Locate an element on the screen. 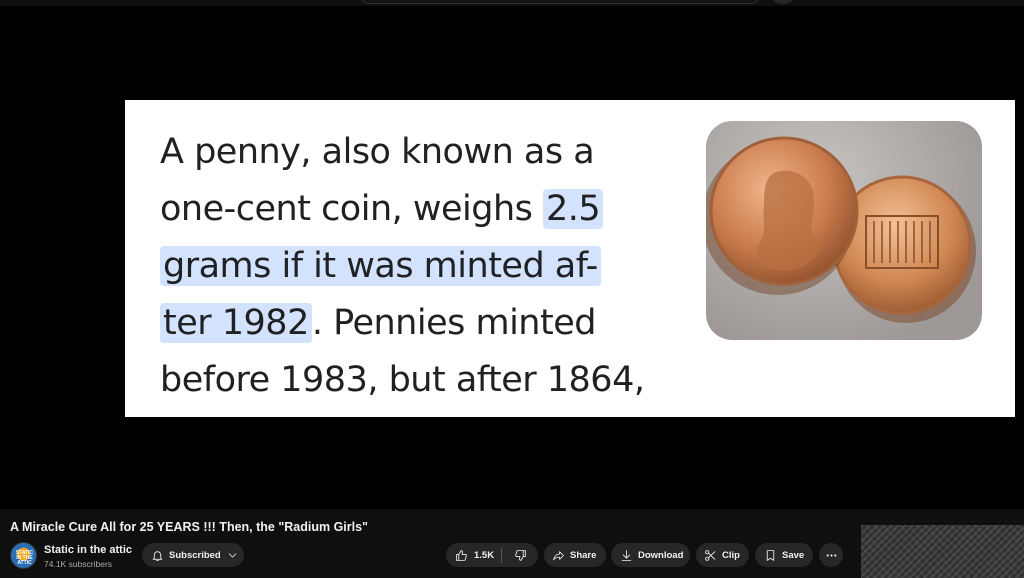  channel-name: Static in the attic is located at coordinates (88, 550).